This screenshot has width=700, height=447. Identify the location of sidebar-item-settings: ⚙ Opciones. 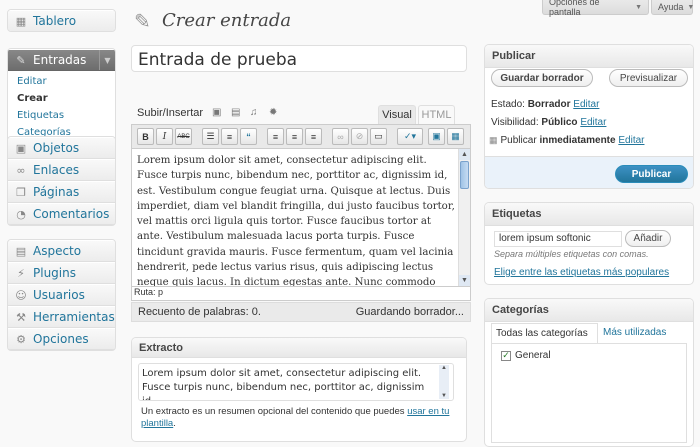
(61, 339).